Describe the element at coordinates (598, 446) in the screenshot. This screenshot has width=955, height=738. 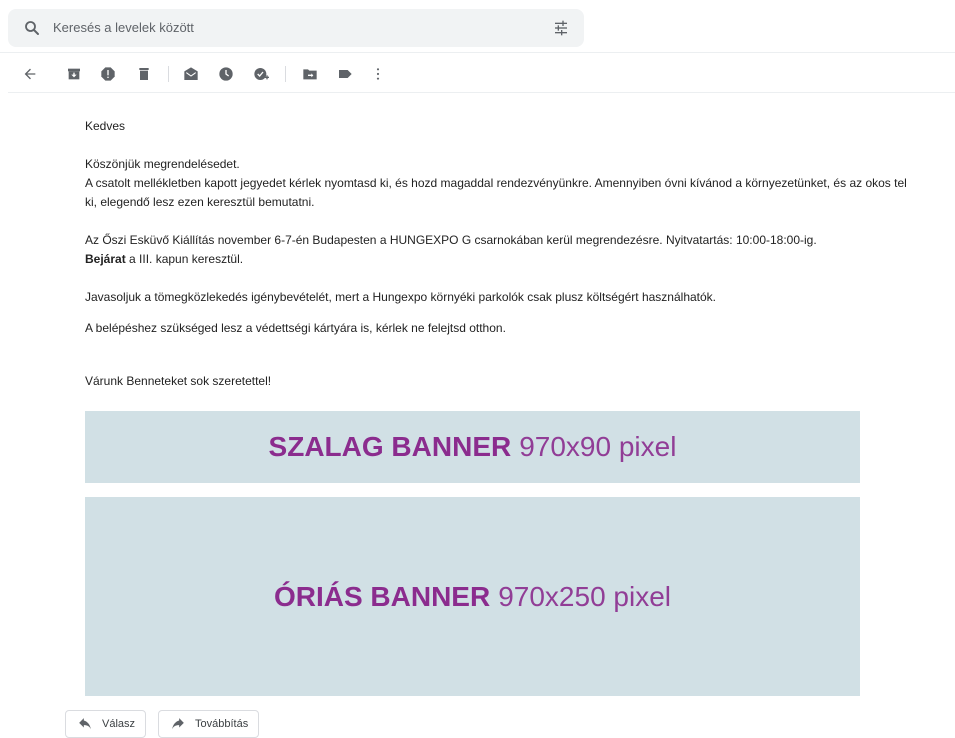
I see `banner-size: 970x90 pixel` at that location.